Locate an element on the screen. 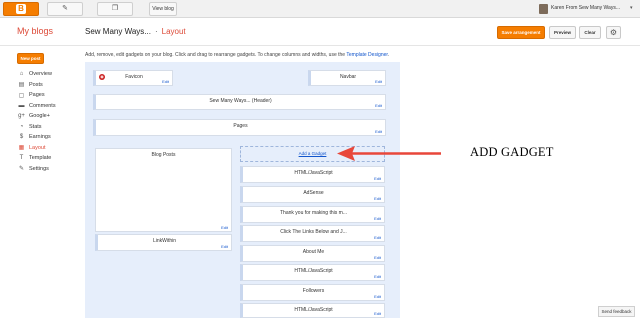 This screenshot has height=318, width=640. annotation-label: ADD GADGET is located at coordinates (512, 152).